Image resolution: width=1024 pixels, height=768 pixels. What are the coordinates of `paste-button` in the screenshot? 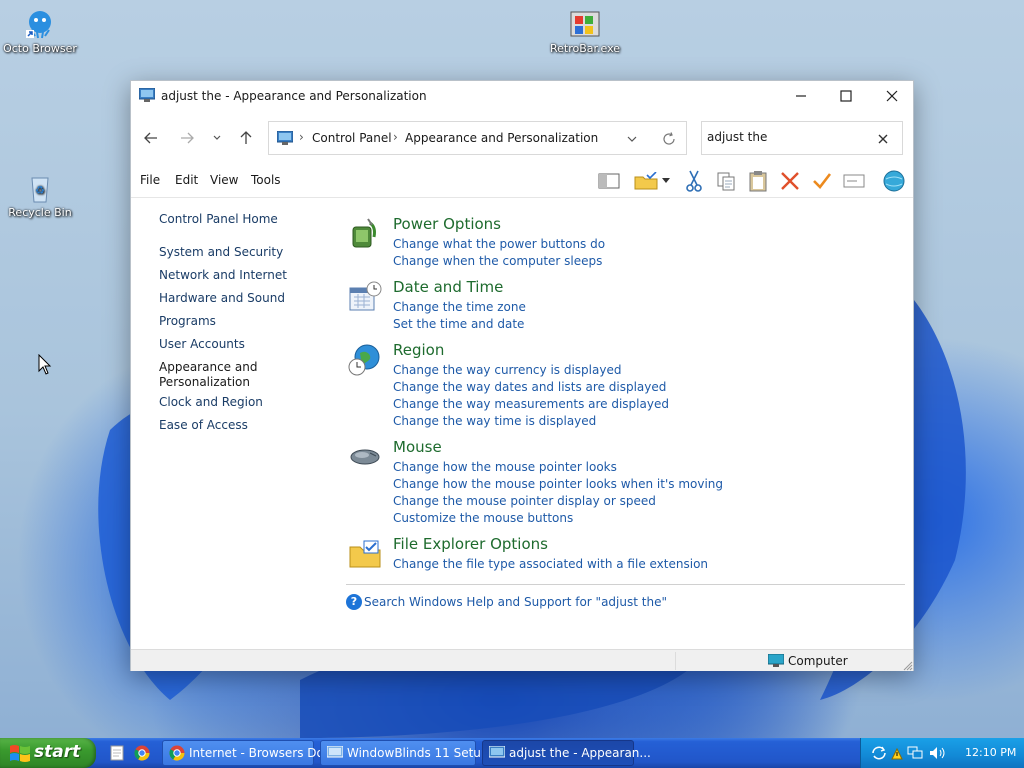 It's located at (758, 181).